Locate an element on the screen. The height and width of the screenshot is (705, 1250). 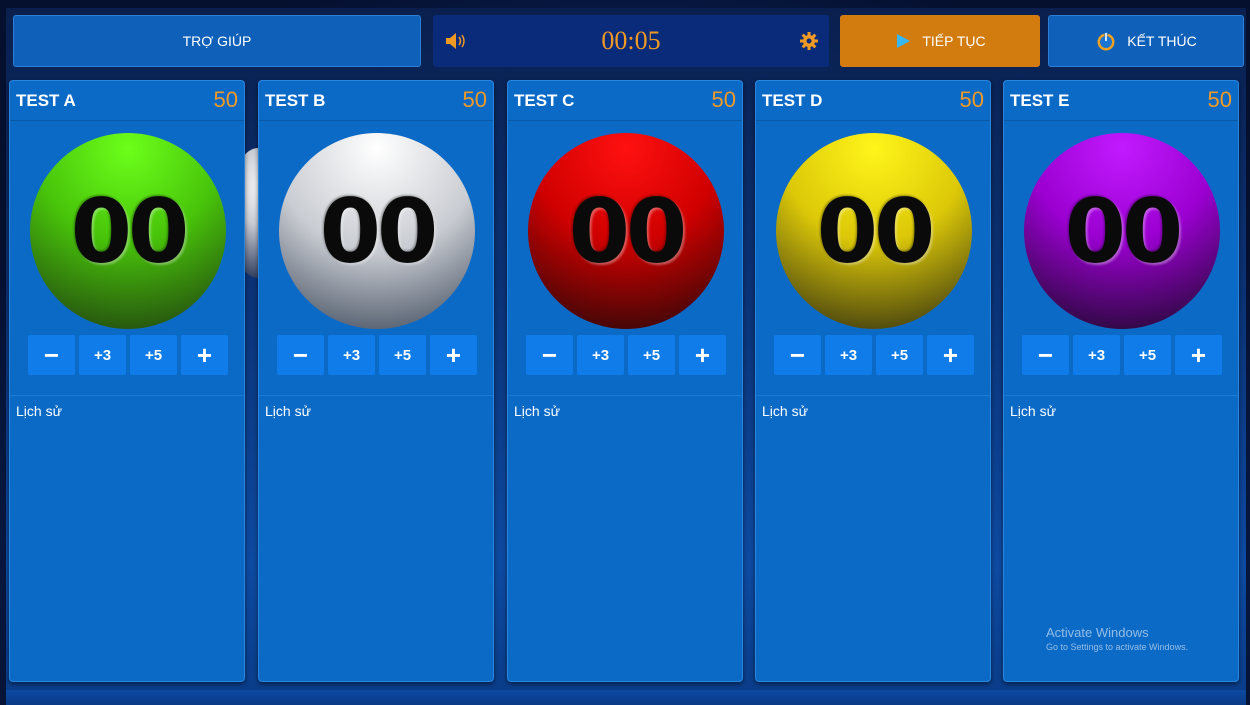
team-header: TEST E 50 is located at coordinates (1121, 101).